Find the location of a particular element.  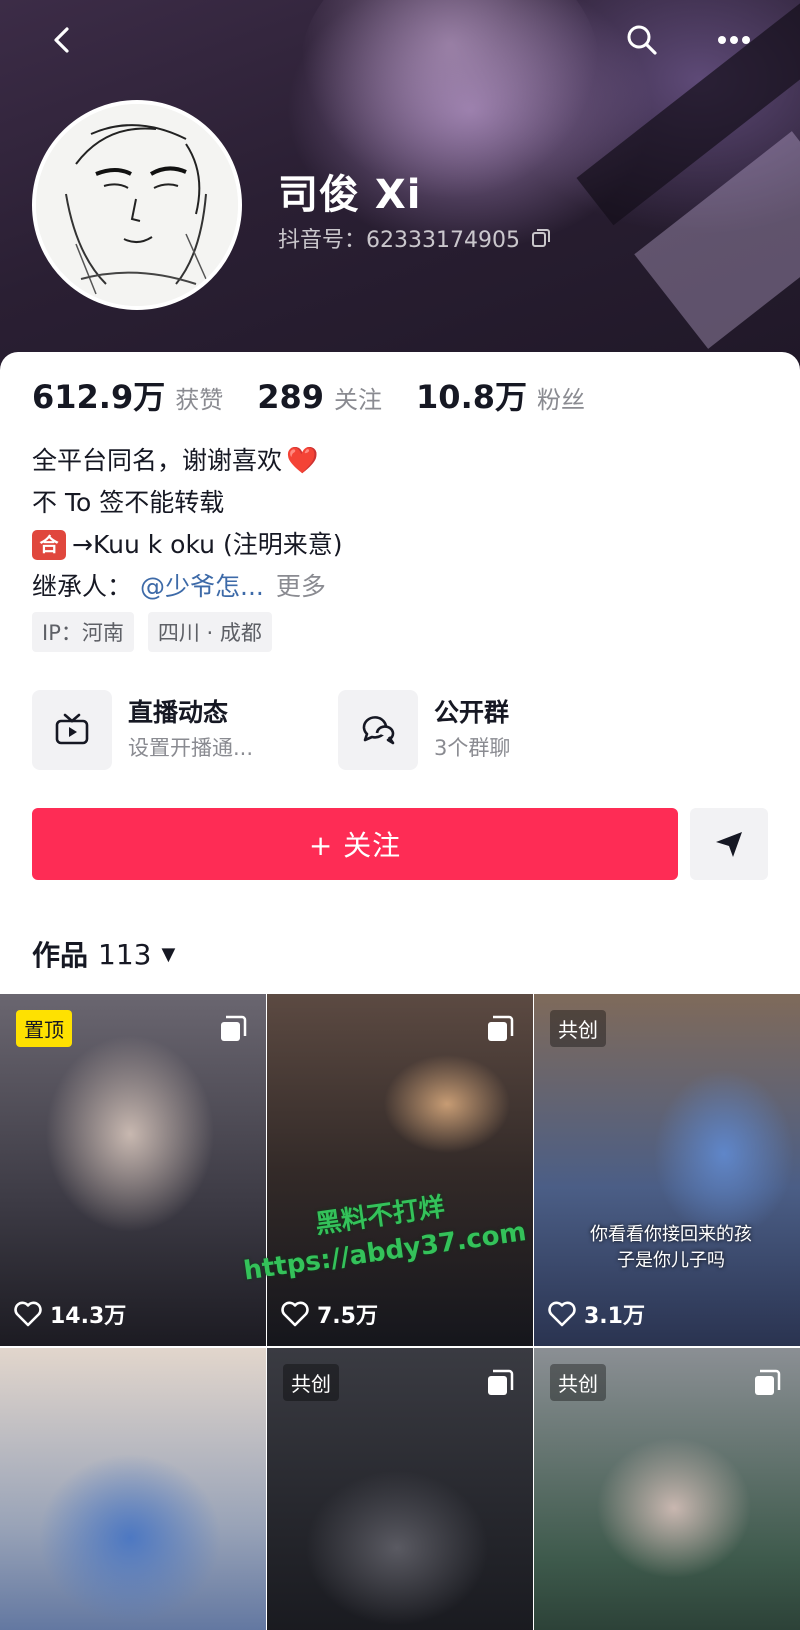

feature-group-title: 公开群 is located at coordinates (472, 712).